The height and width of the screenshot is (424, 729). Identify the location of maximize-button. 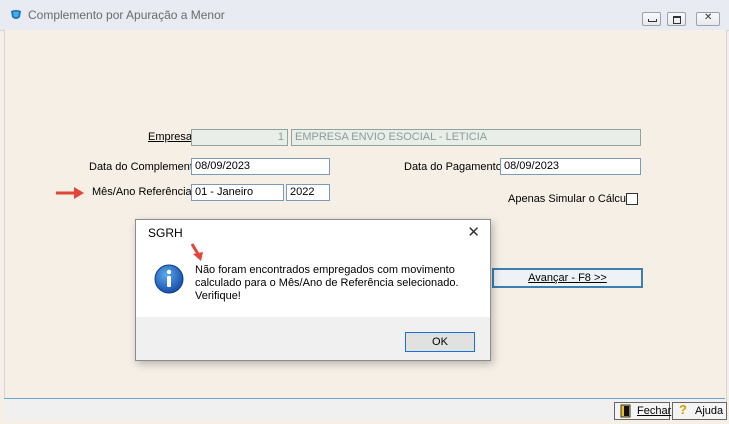
(676, 19).